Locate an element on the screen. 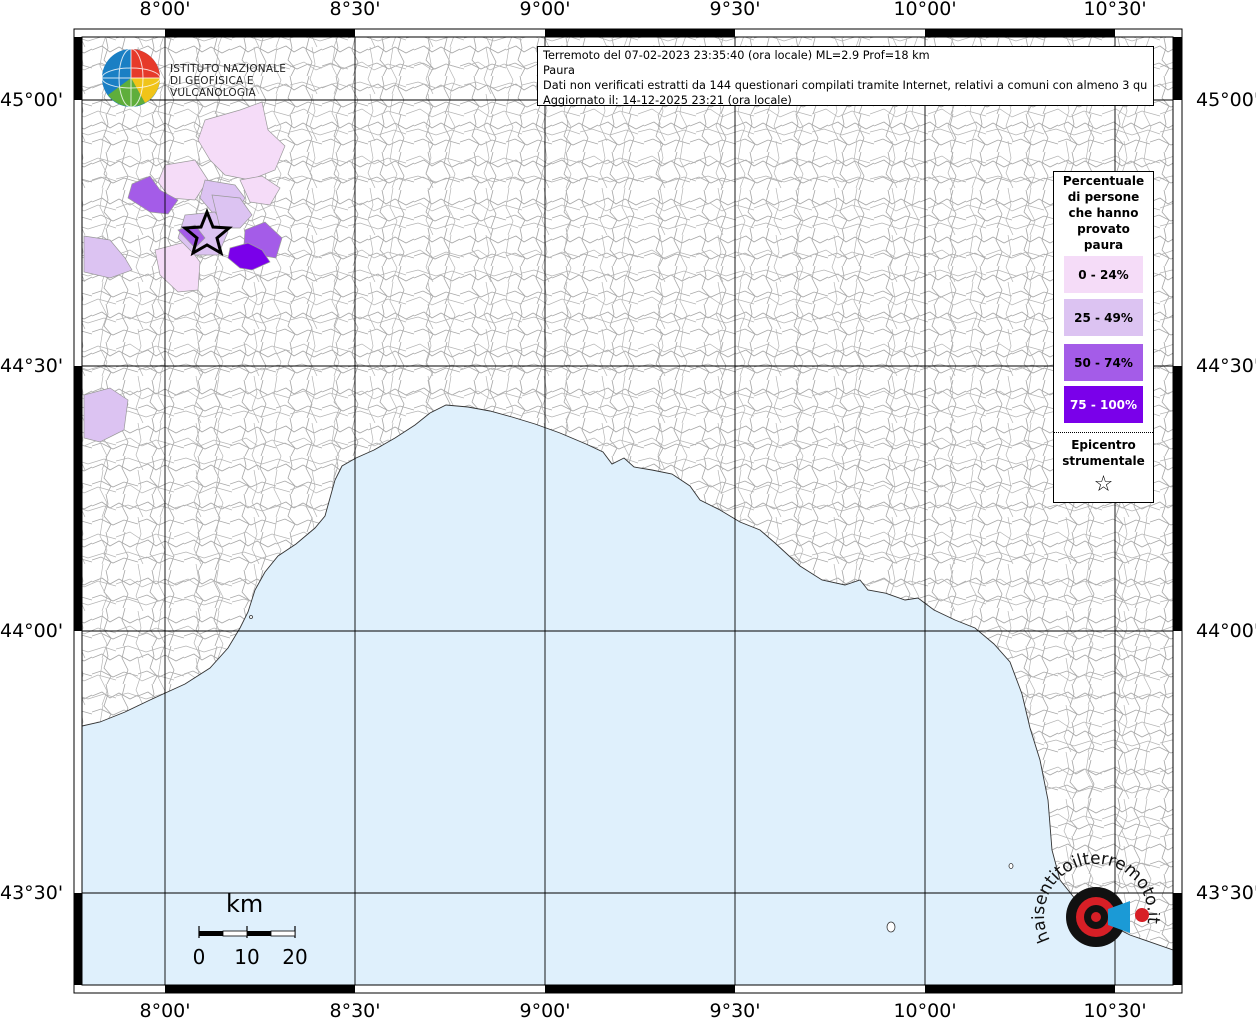 The height and width of the screenshot is (1024, 1256). scale-bar: km 0 10 20 is located at coordinates (255, 935).